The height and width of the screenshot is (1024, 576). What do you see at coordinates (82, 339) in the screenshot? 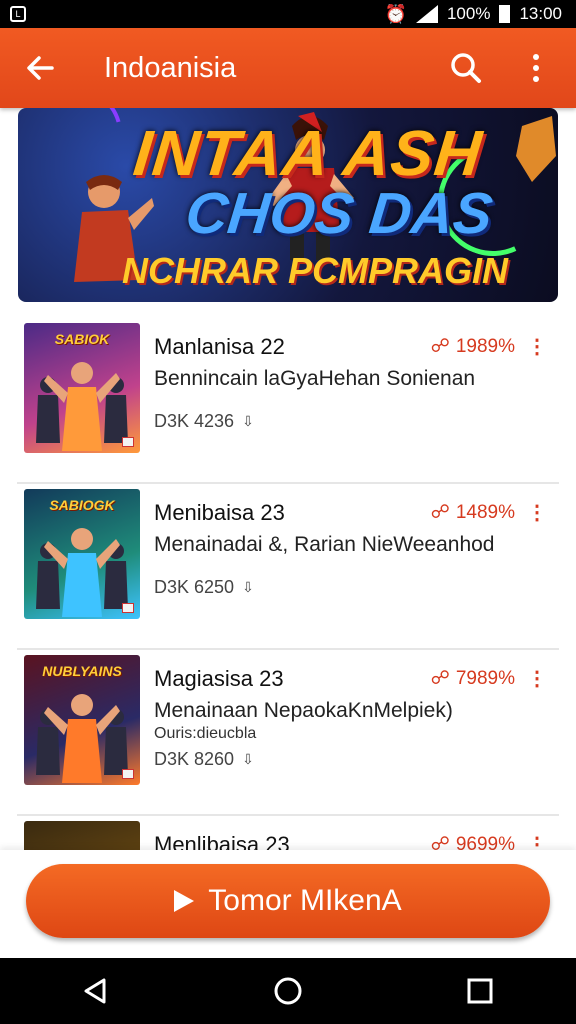
I see `thumbnail-title: SABIOK` at bounding box center [82, 339].